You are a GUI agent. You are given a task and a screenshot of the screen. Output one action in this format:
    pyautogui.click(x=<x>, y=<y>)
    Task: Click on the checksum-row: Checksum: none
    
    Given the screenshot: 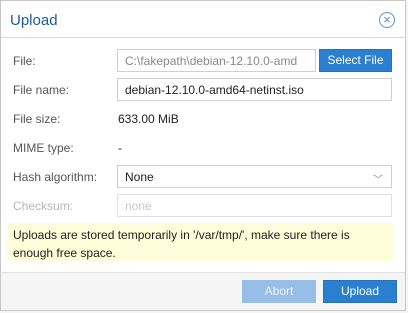 What is the action you would take?
    pyautogui.click(x=203, y=206)
    